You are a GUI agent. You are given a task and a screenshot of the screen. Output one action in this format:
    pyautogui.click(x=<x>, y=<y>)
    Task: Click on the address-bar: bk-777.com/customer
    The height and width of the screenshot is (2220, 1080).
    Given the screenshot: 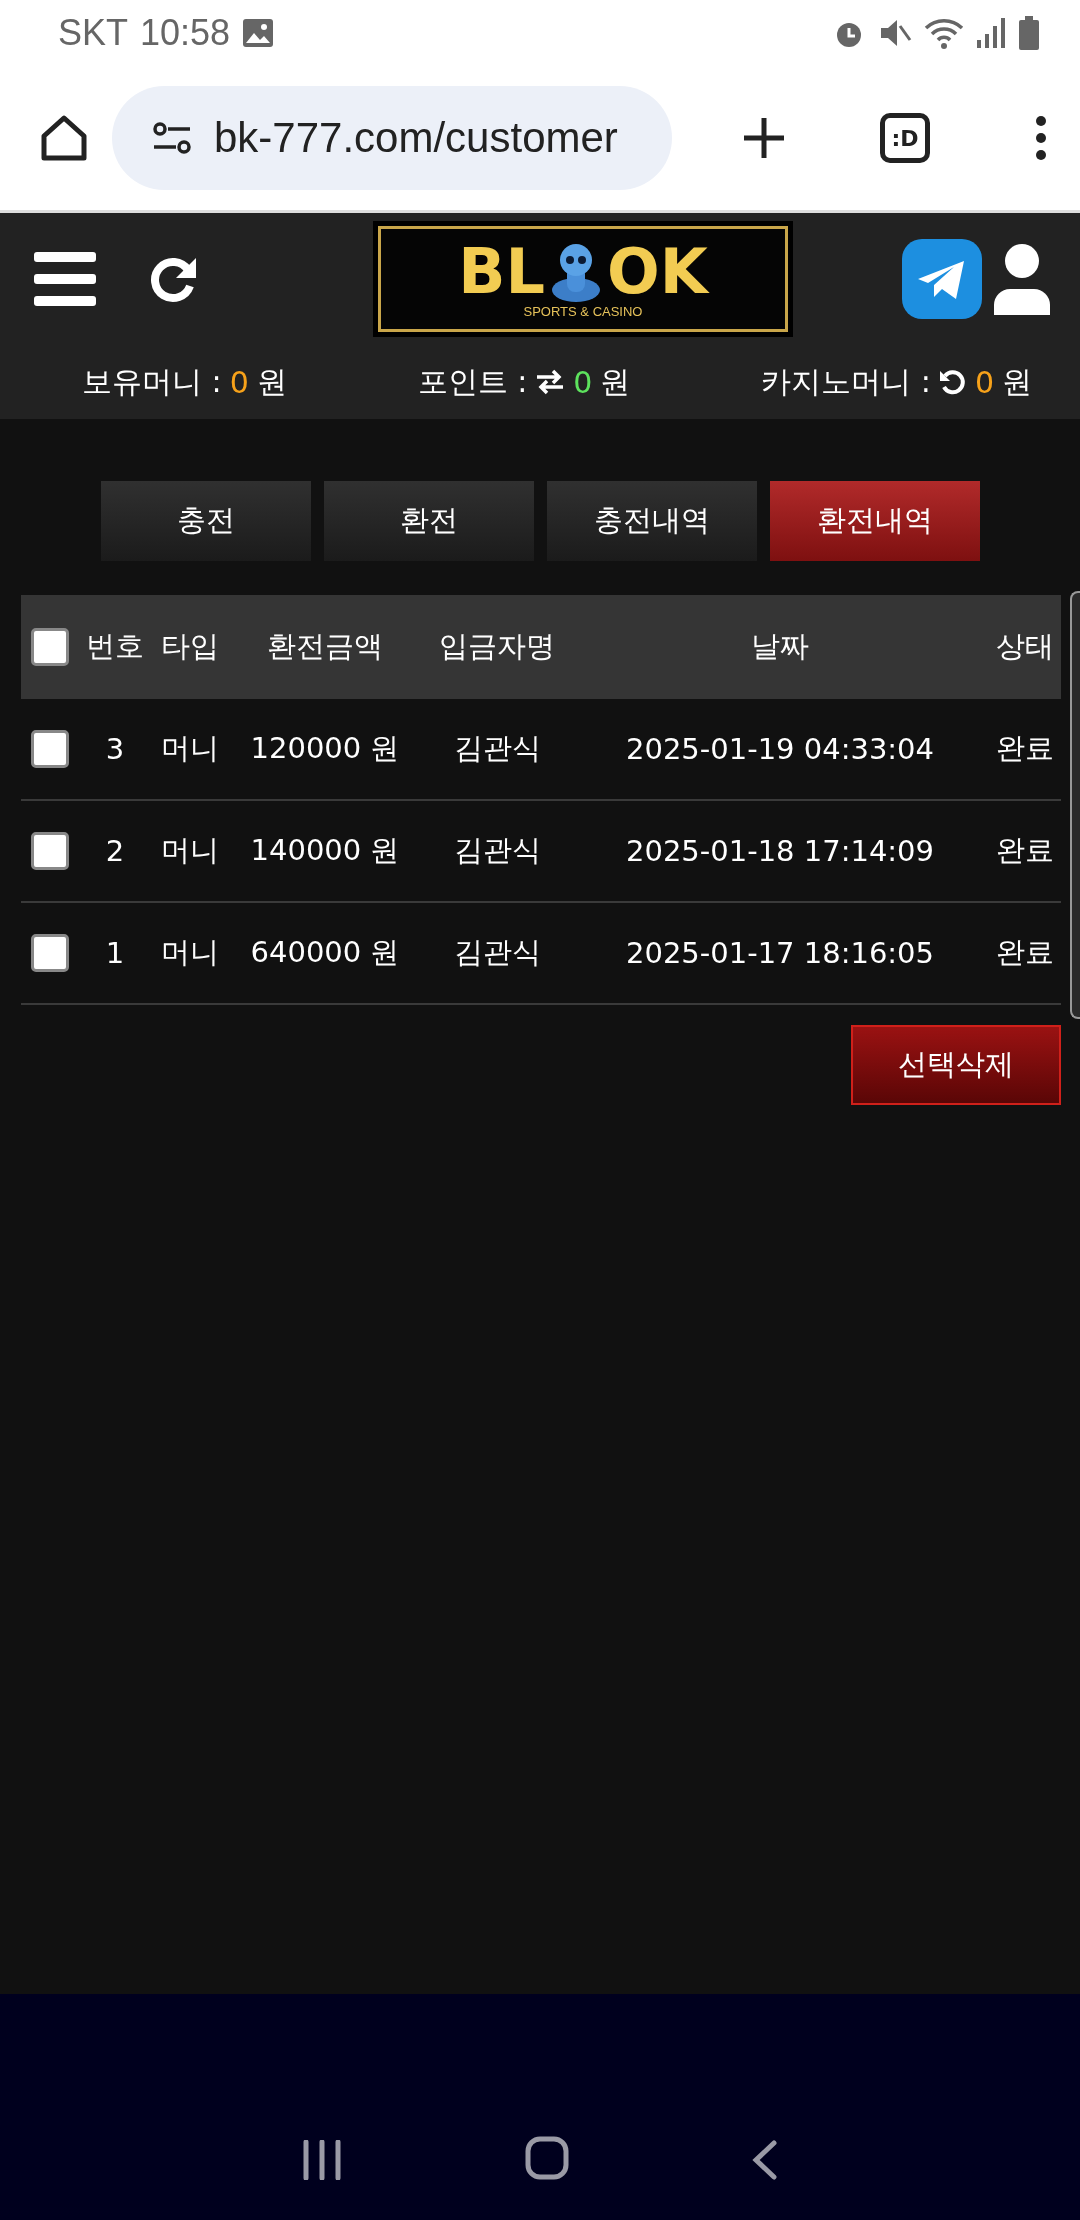 What is the action you would take?
    pyautogui.click(x=392, y=138)
    